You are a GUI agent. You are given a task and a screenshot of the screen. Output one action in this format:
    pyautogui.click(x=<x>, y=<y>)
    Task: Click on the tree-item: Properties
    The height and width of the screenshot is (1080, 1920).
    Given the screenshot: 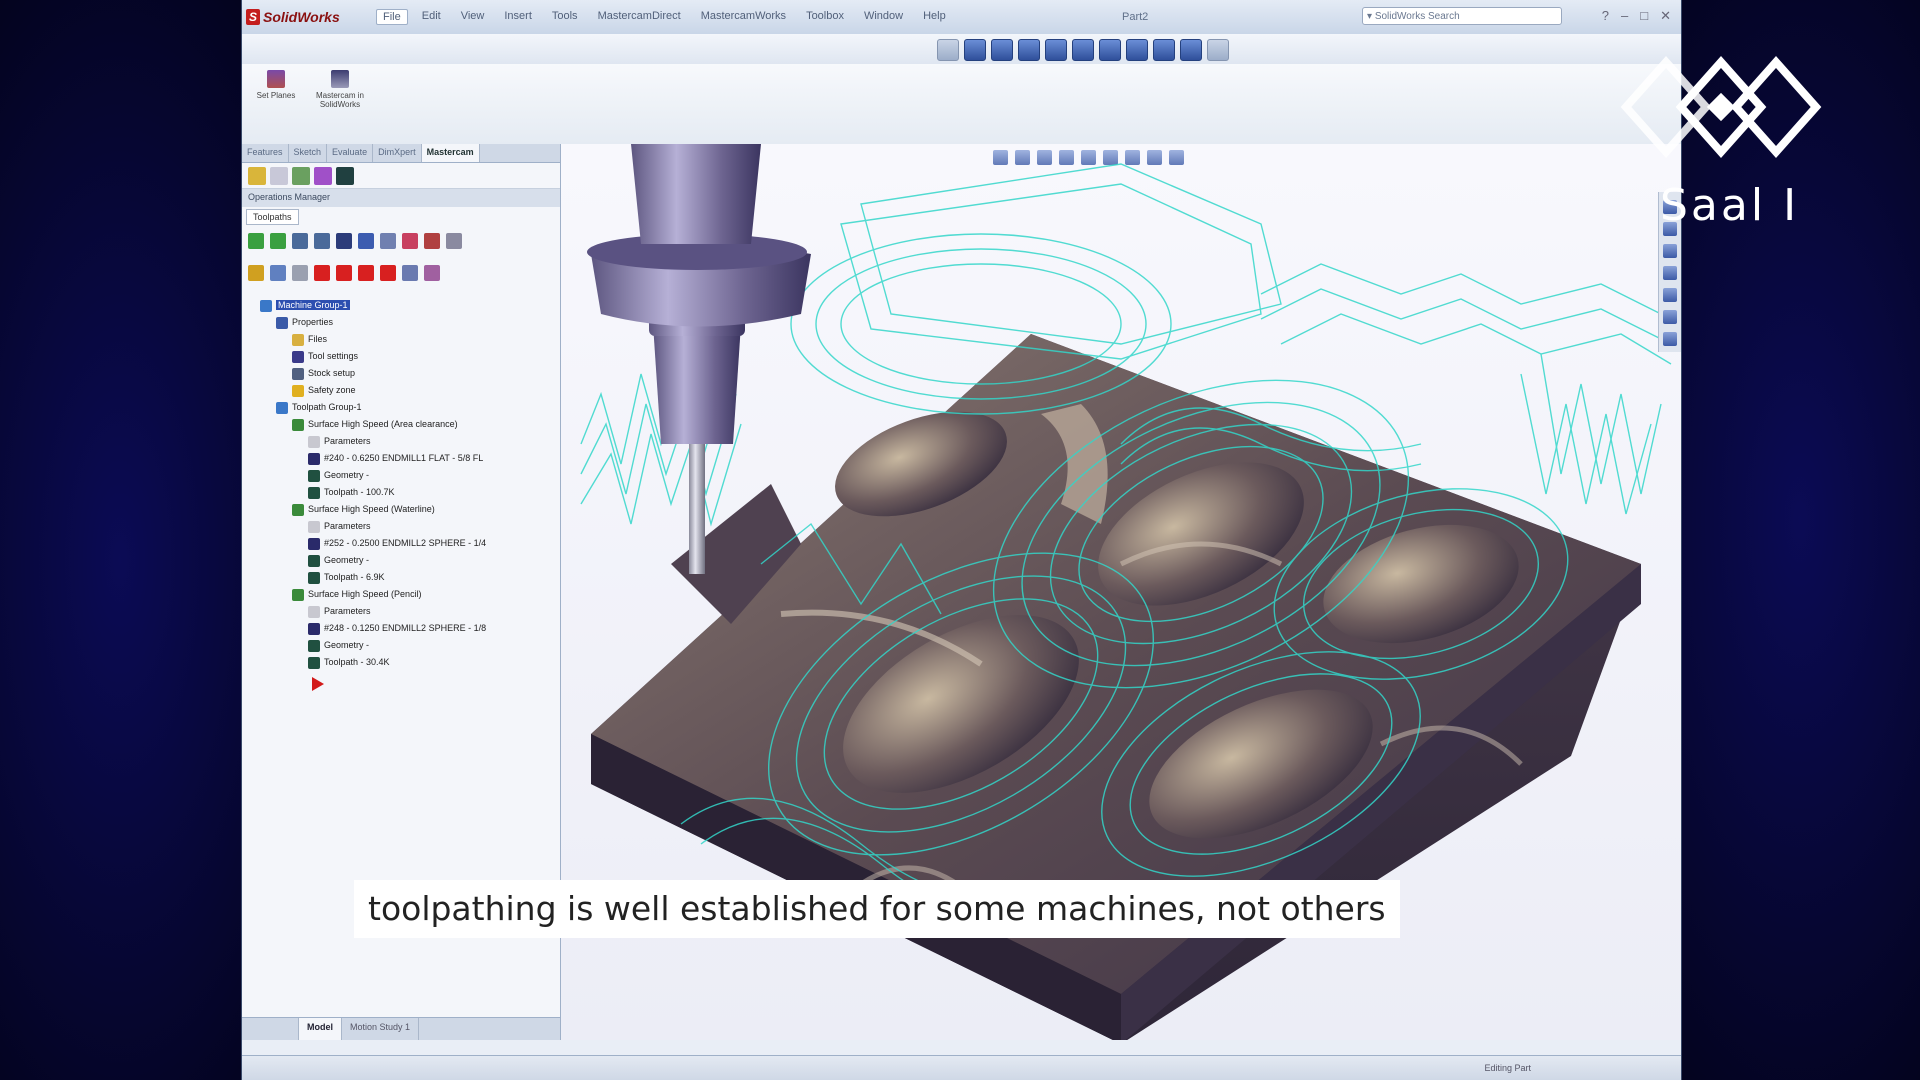 What is the action you would take?
    pyautogui.click(x=410, y=322)
    